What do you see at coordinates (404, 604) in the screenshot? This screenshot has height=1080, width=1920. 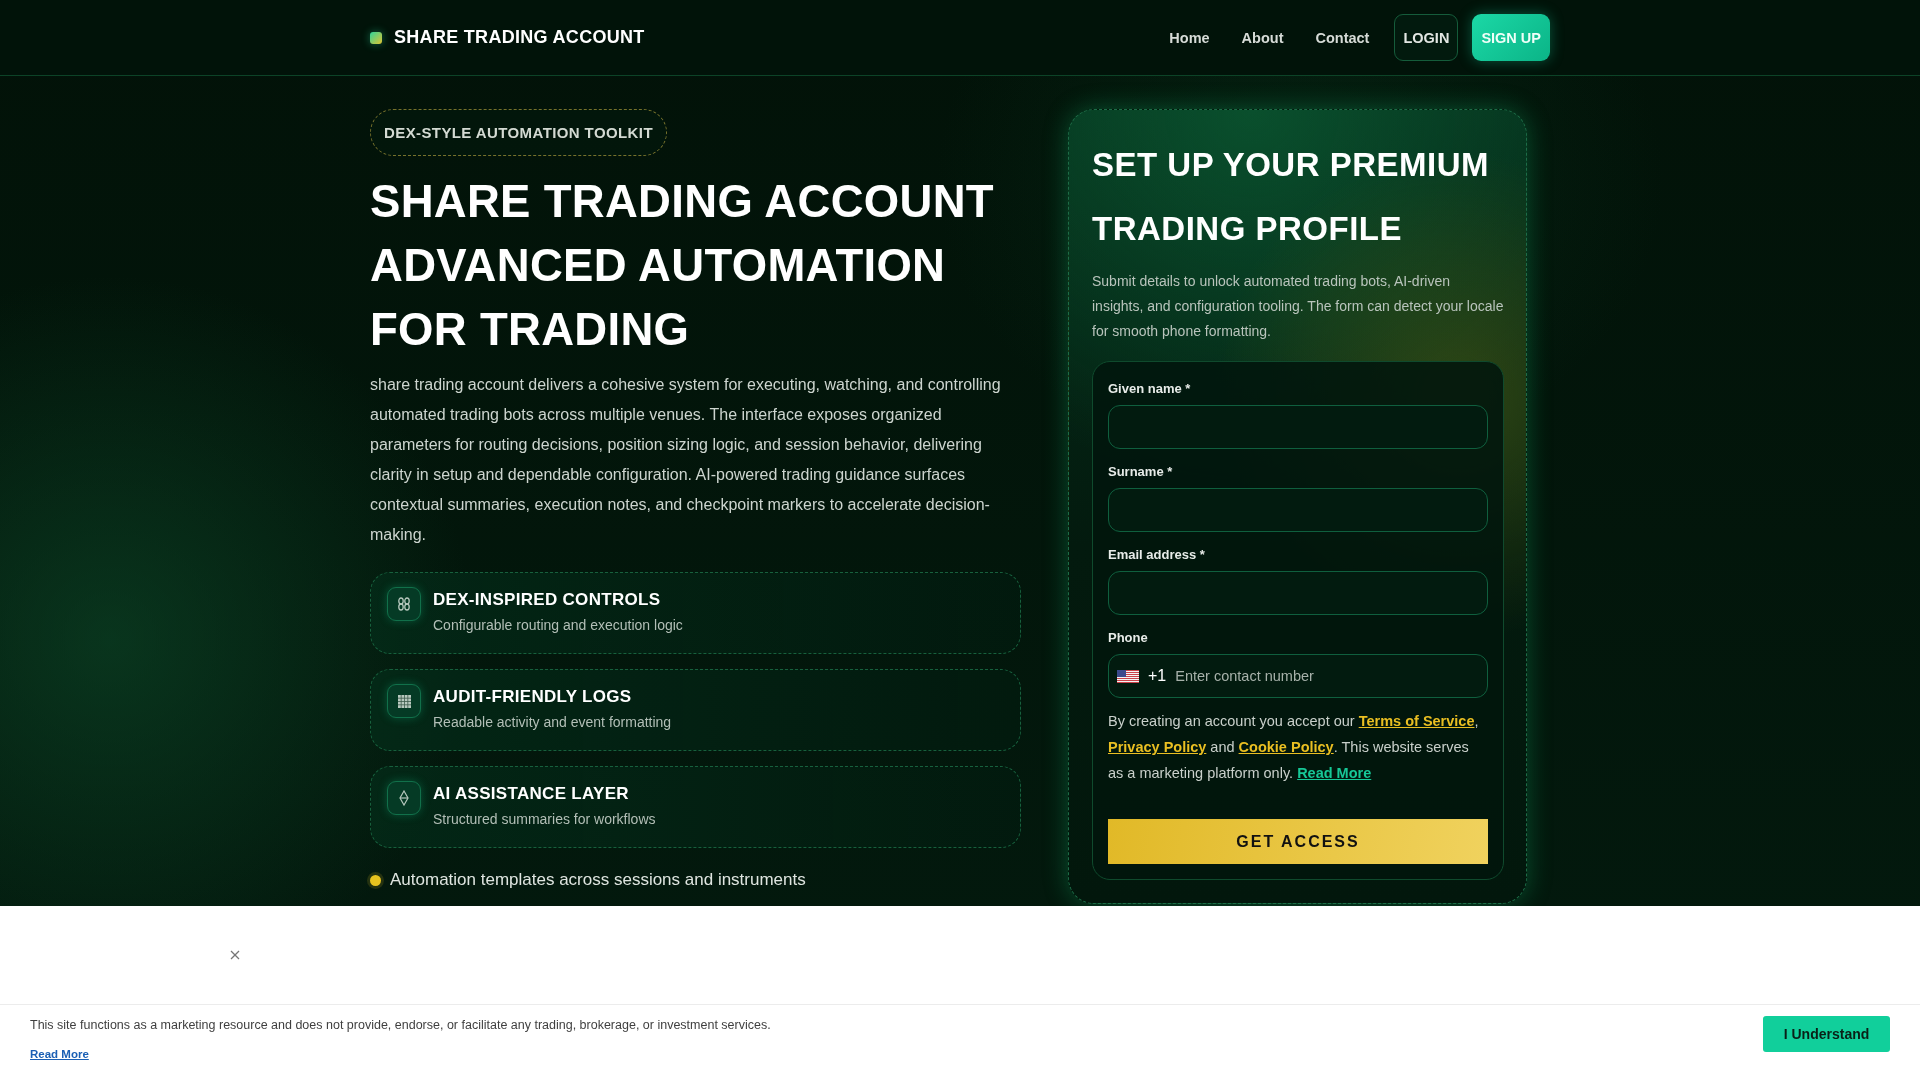 I see `chain-icon` at bounding box center [404, 604].